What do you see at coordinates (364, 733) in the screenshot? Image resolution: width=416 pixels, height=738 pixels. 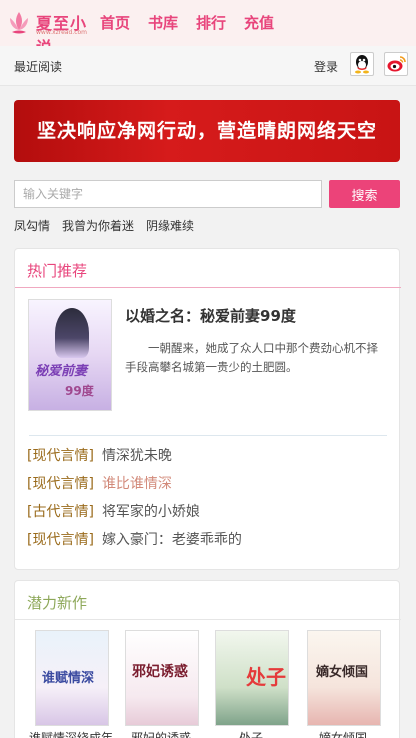 I see `book-caption: 嫡女倾国` at bounding box center [364, 733].